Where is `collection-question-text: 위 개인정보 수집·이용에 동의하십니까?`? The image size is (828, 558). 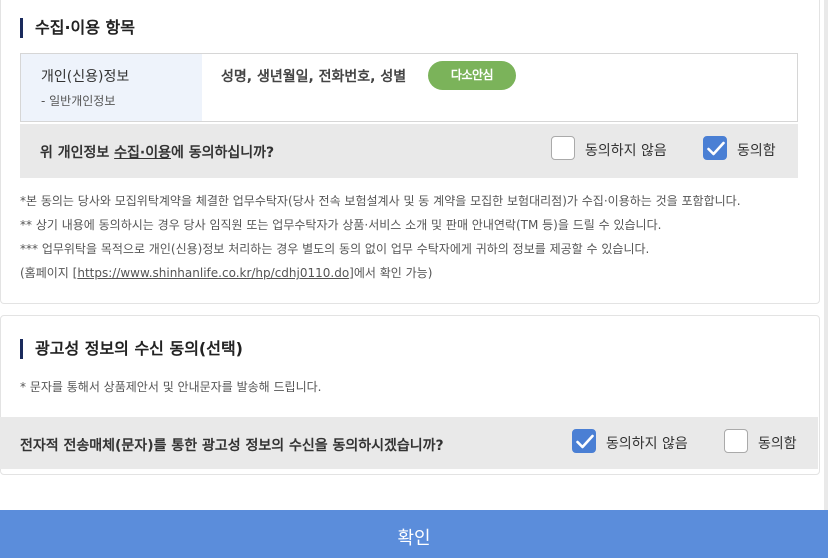
collection-question-text: 위 개인정보 수집·이용에 동의하십니까? is located at coordinates (157, 152).